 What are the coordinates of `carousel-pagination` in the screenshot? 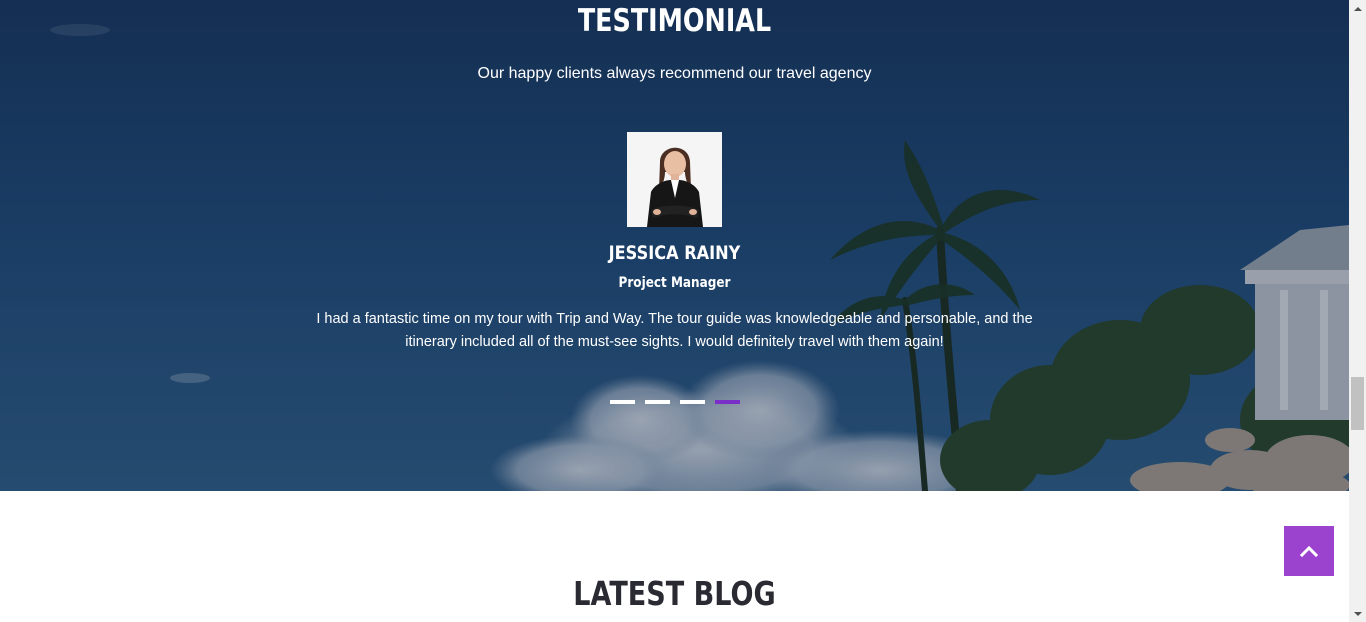 It's located at (675, 402).